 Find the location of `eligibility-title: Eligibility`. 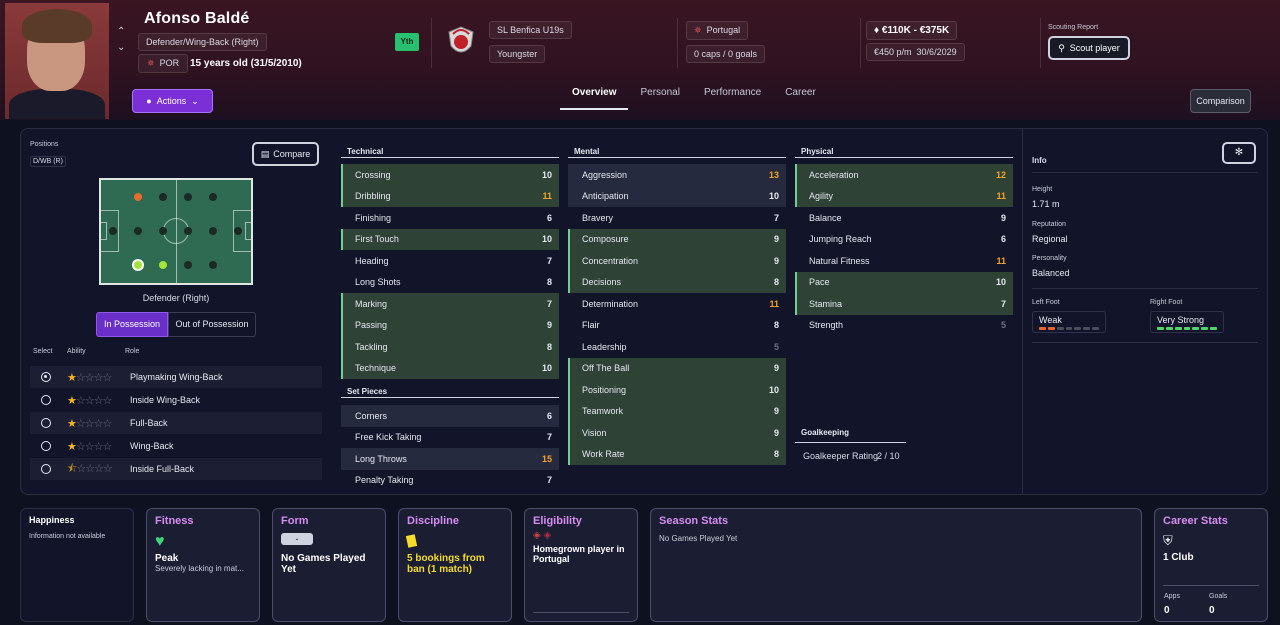

eligibility-title: Eligibility is located at coordinates (557, 521).